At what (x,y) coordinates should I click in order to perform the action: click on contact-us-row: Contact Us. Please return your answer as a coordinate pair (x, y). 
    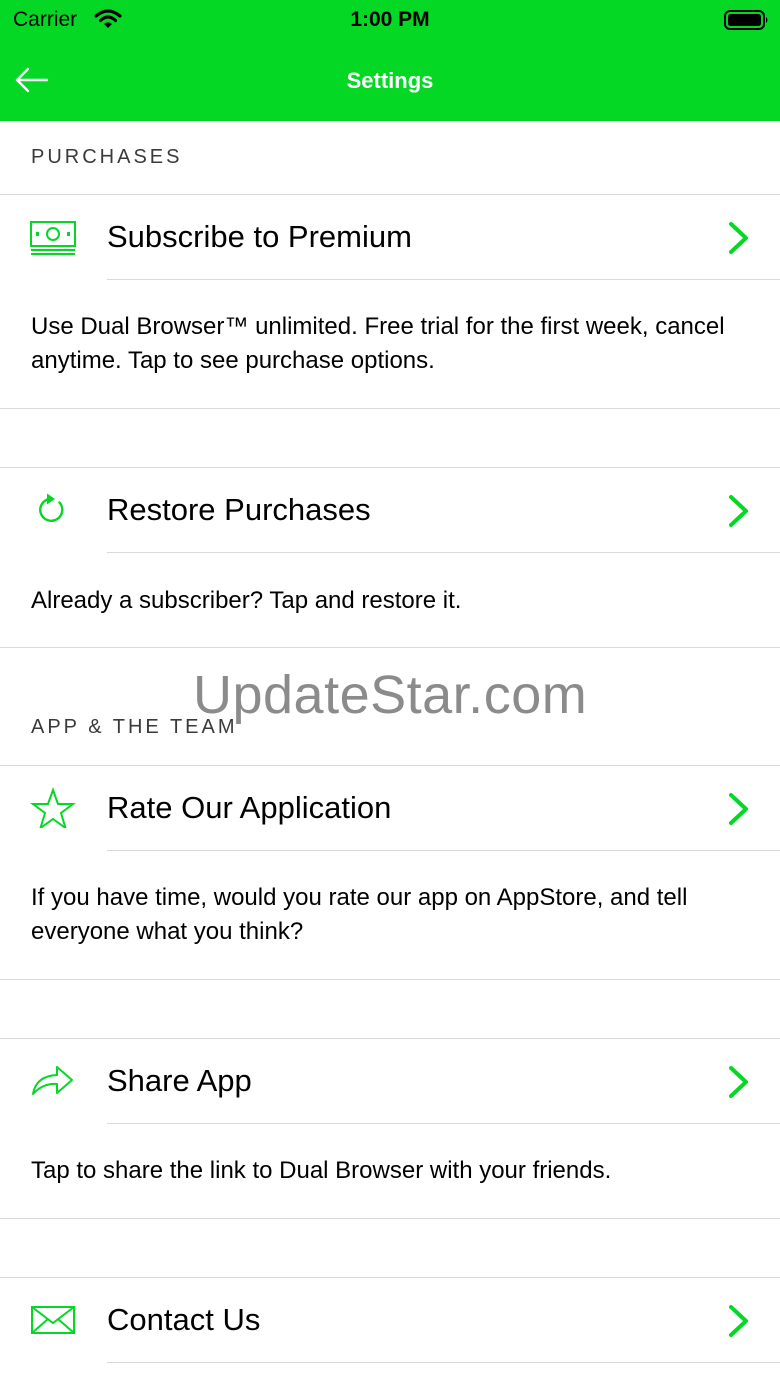
    Looking at the image, I should click on (390, 1320).